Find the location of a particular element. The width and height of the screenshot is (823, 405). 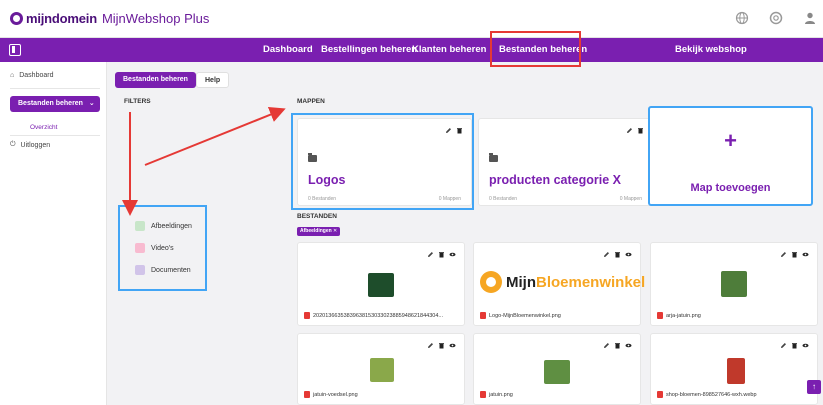

folder-map-count: 0 Mappen is located at coordinates (630, 199).